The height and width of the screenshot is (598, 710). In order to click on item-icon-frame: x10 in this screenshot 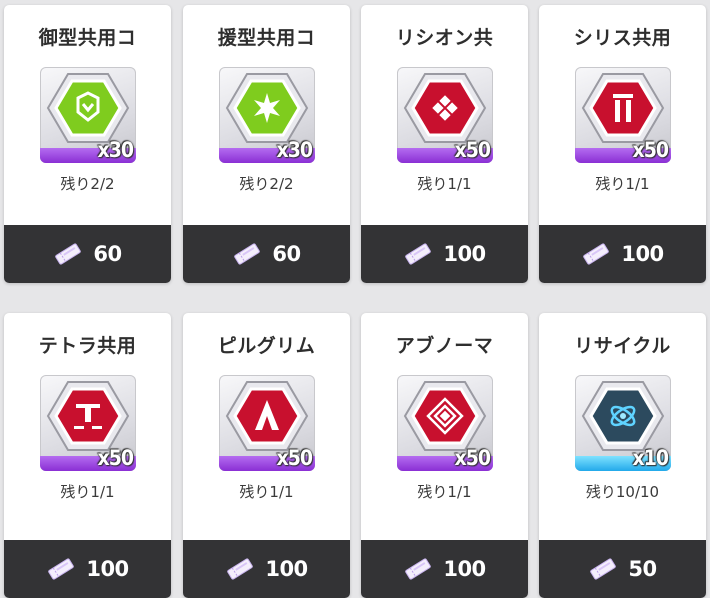, I will do `click(623, 423)`.